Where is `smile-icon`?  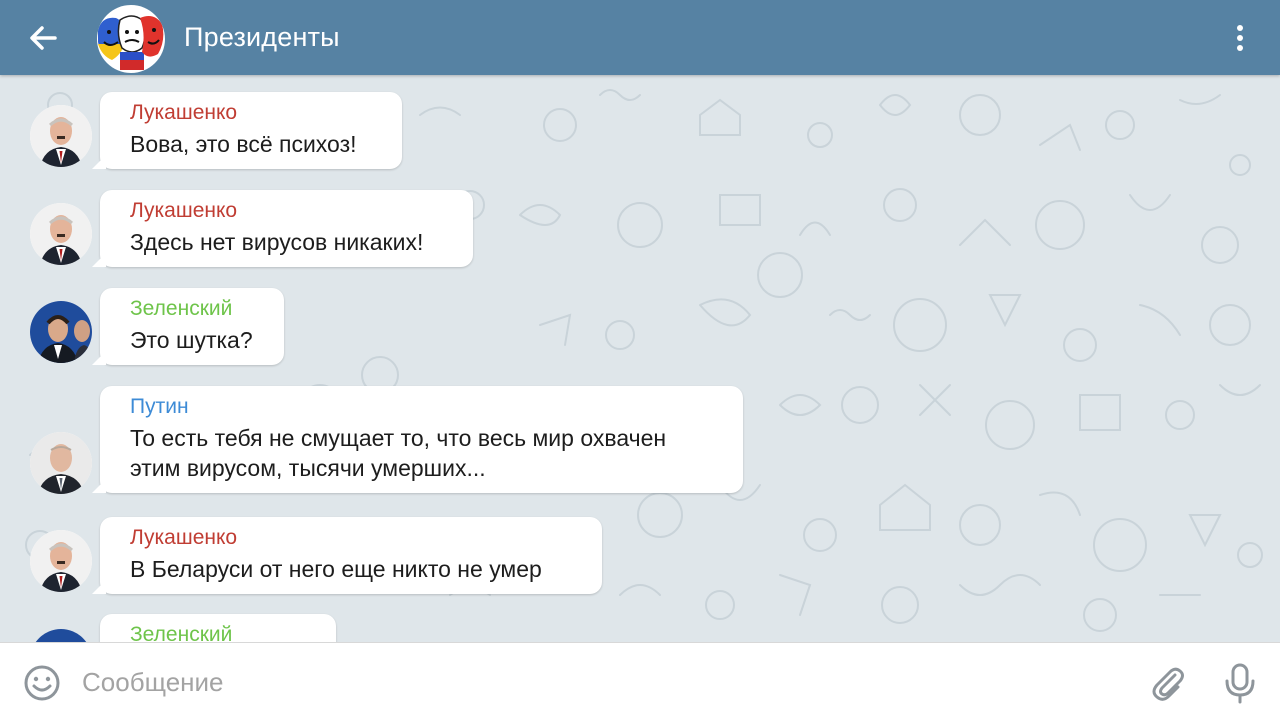
smile-icon is located at coordinates (42, 683).